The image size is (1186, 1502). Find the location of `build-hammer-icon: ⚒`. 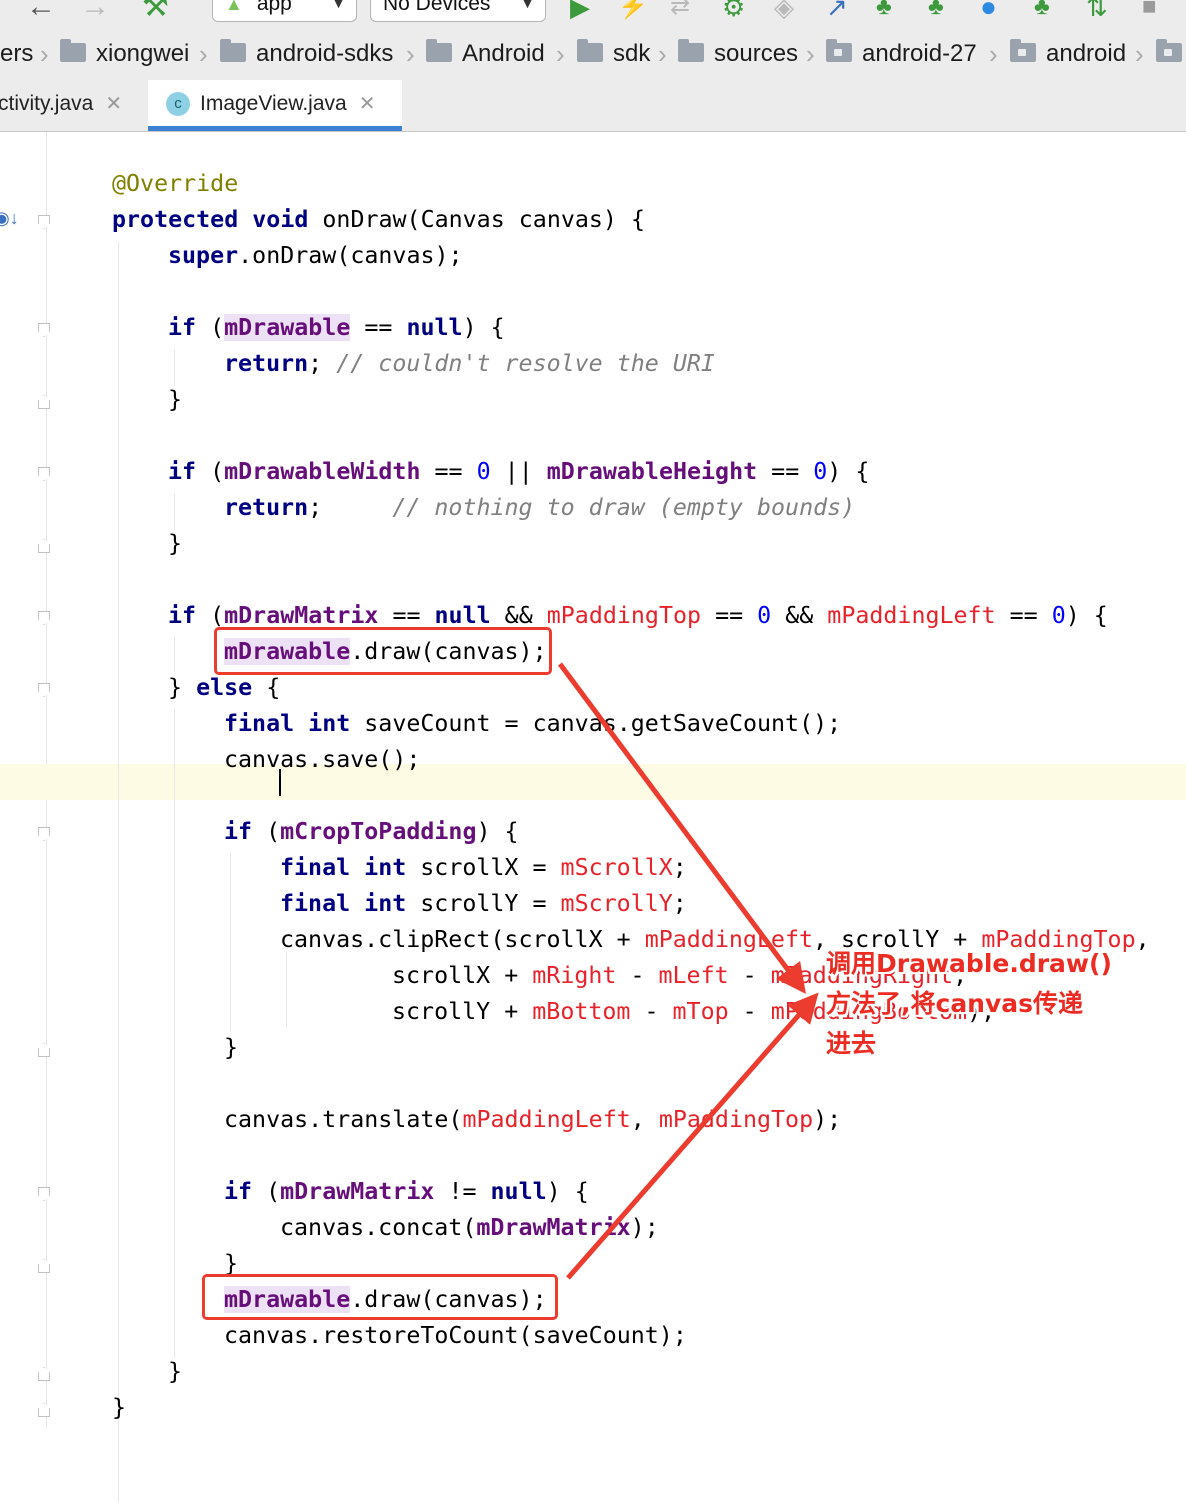

build-hammer-icon: ⚒ is located at coordinates (155, 11).